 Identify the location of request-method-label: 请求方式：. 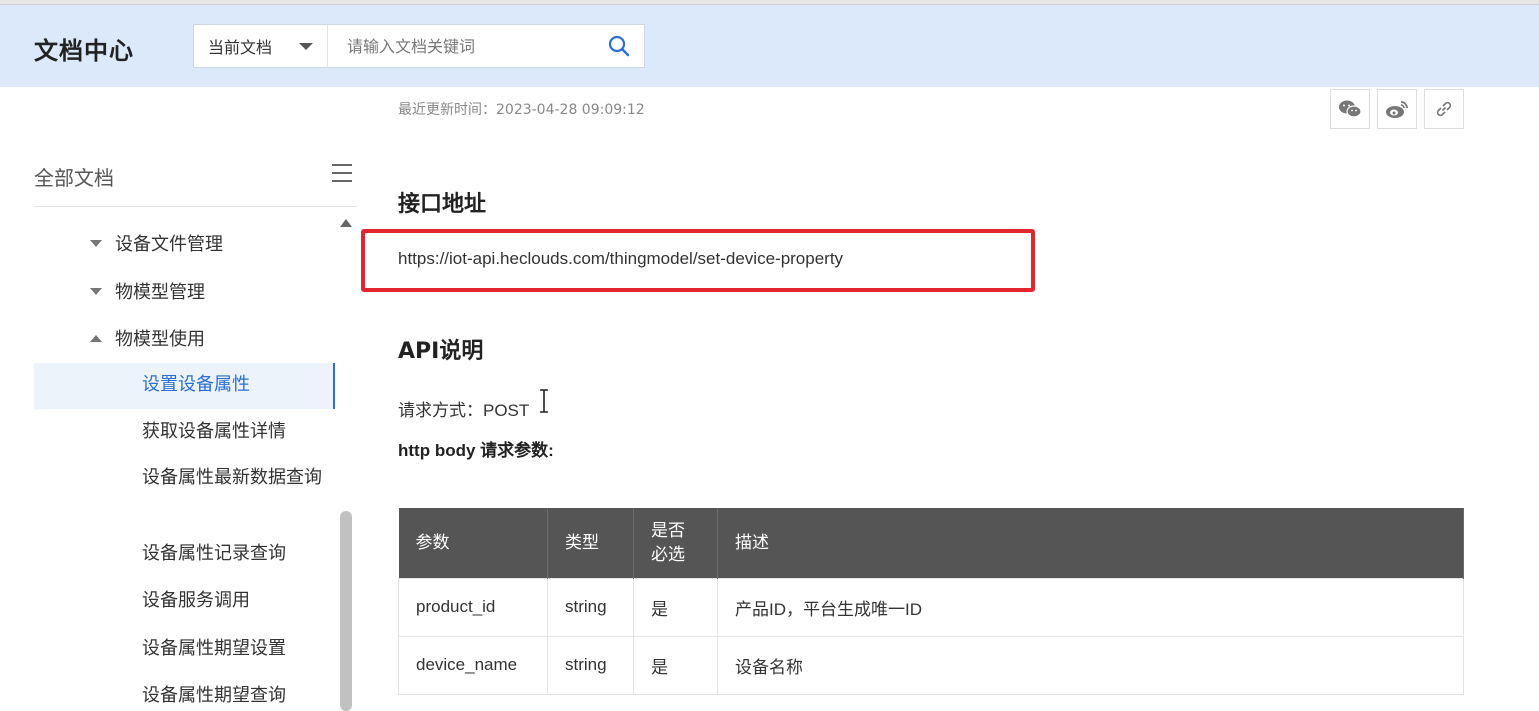
(440, 411).